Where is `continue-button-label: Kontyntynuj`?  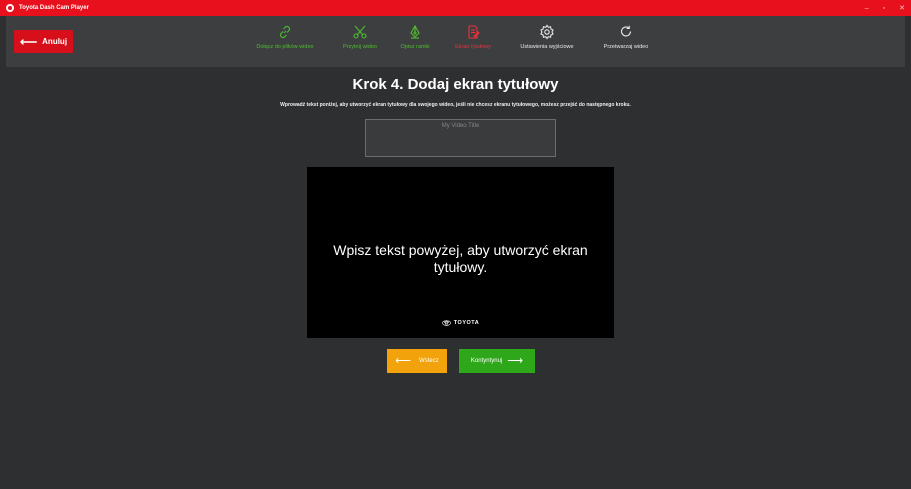 continue-button-label: Kontyntynuj is located at coordinates (486, 361).